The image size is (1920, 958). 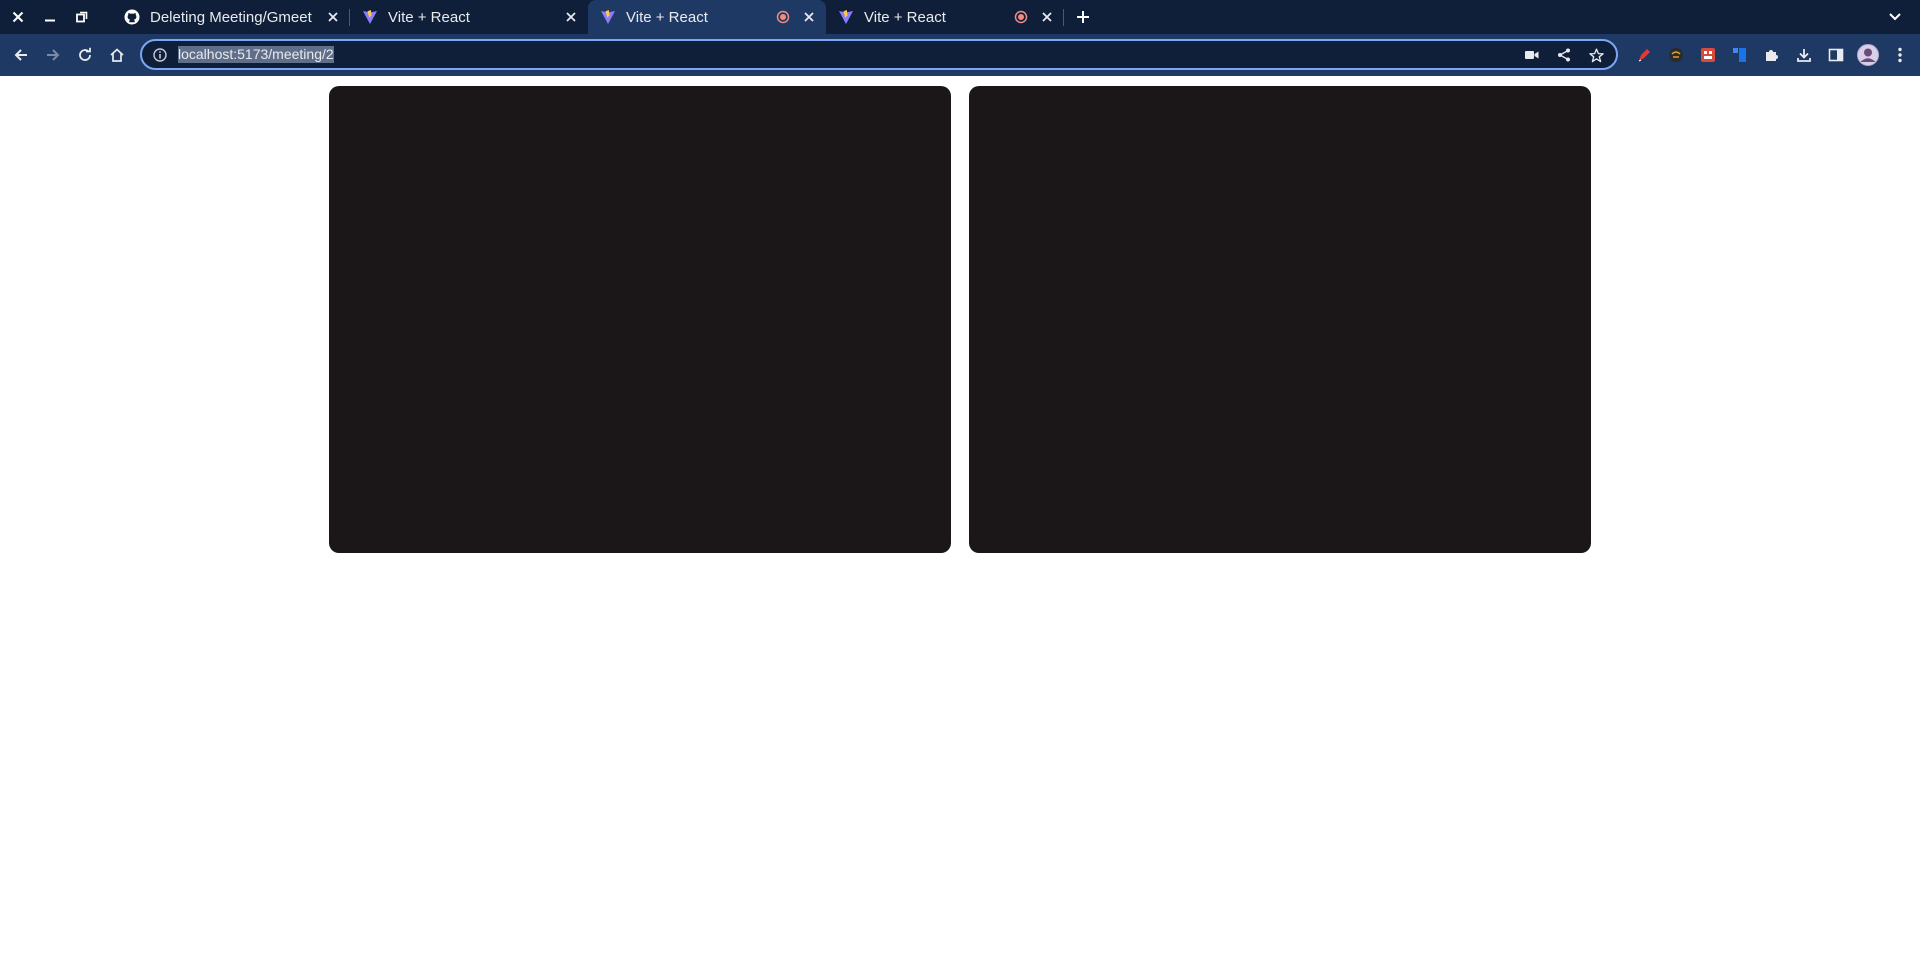 I want to click on back-arrow-icon, so click(x=20, y=55).